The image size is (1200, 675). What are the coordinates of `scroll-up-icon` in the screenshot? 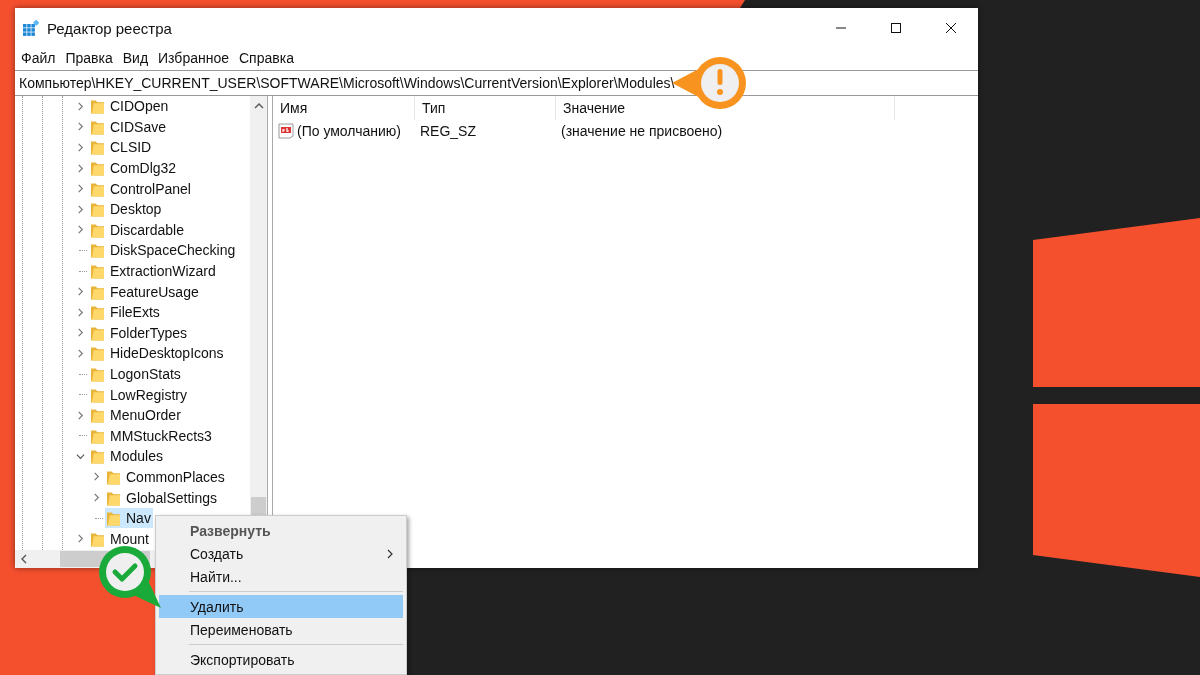 It's located at (259, 106).